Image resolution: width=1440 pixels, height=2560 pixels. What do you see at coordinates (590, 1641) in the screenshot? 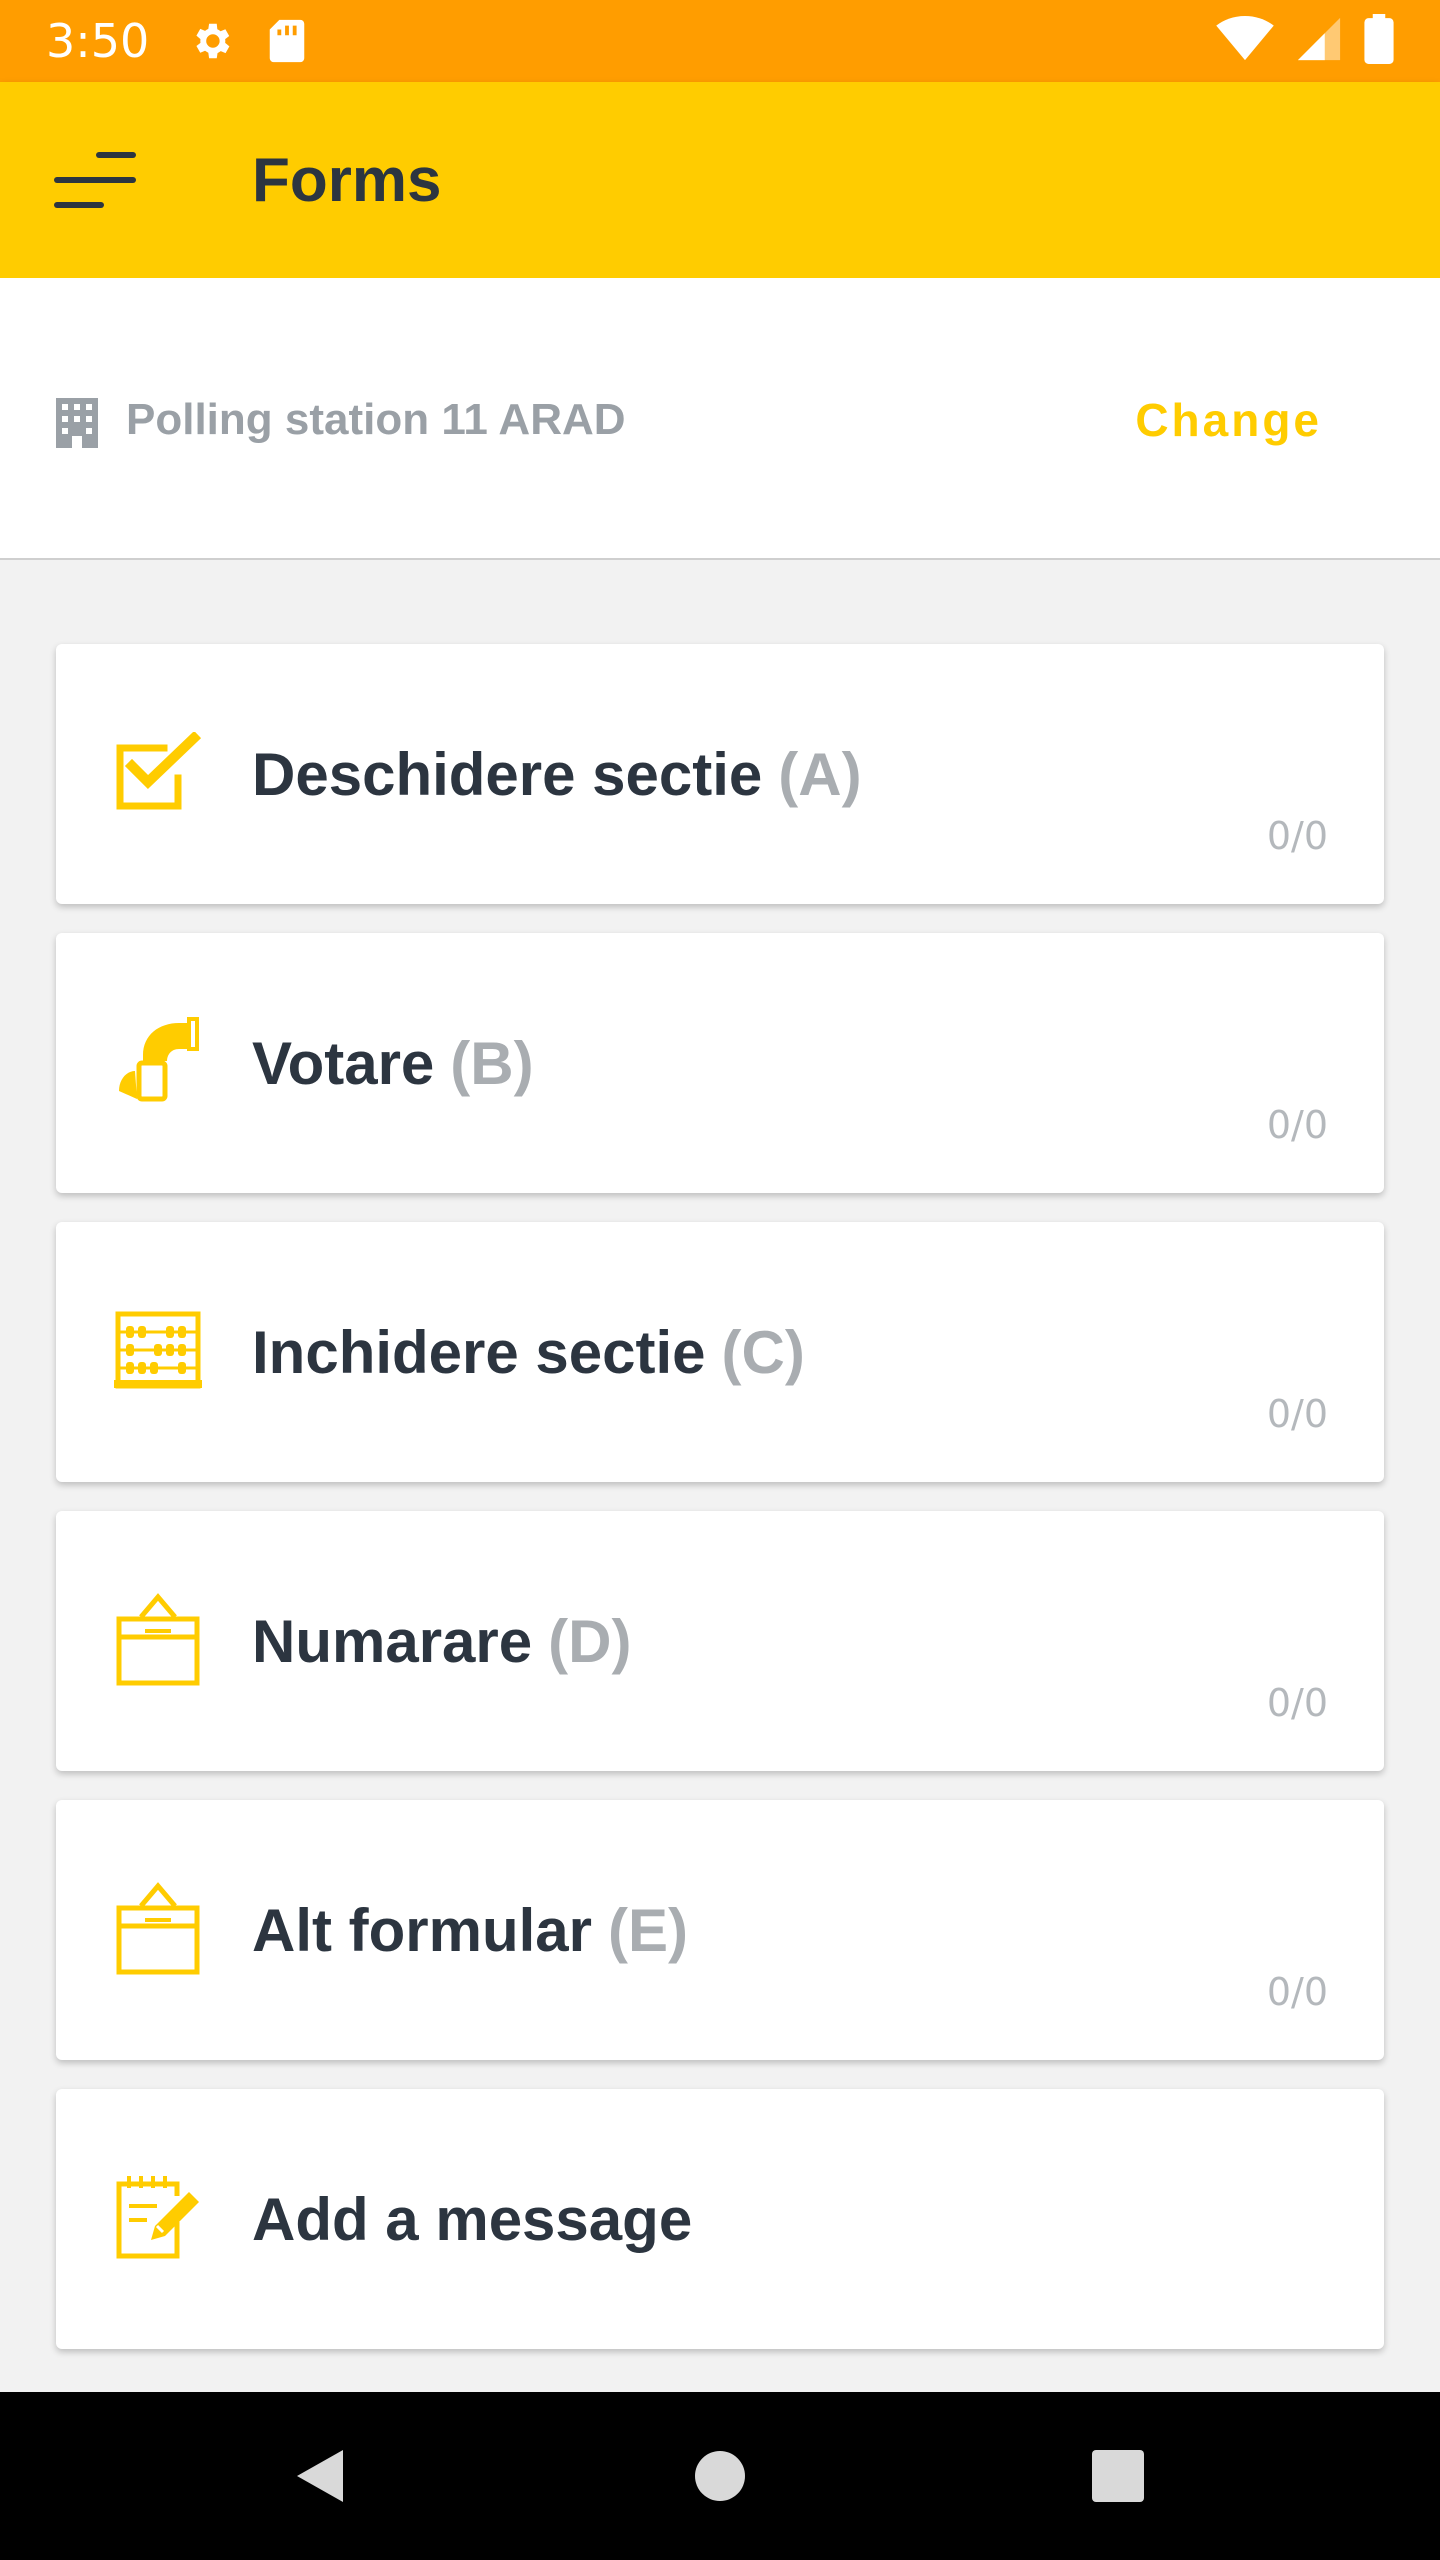
I see `form-code: (D)` at bounding box center [590, 1641].